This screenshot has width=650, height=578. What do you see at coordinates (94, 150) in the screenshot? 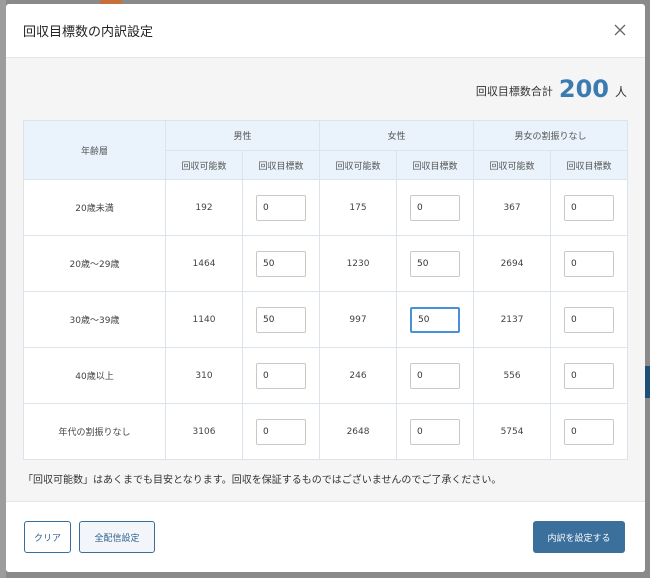
I see `age-header: 年齢層` at bounding box center [94, 150].